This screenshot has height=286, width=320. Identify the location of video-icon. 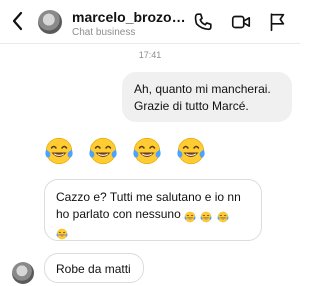
(241, 22).